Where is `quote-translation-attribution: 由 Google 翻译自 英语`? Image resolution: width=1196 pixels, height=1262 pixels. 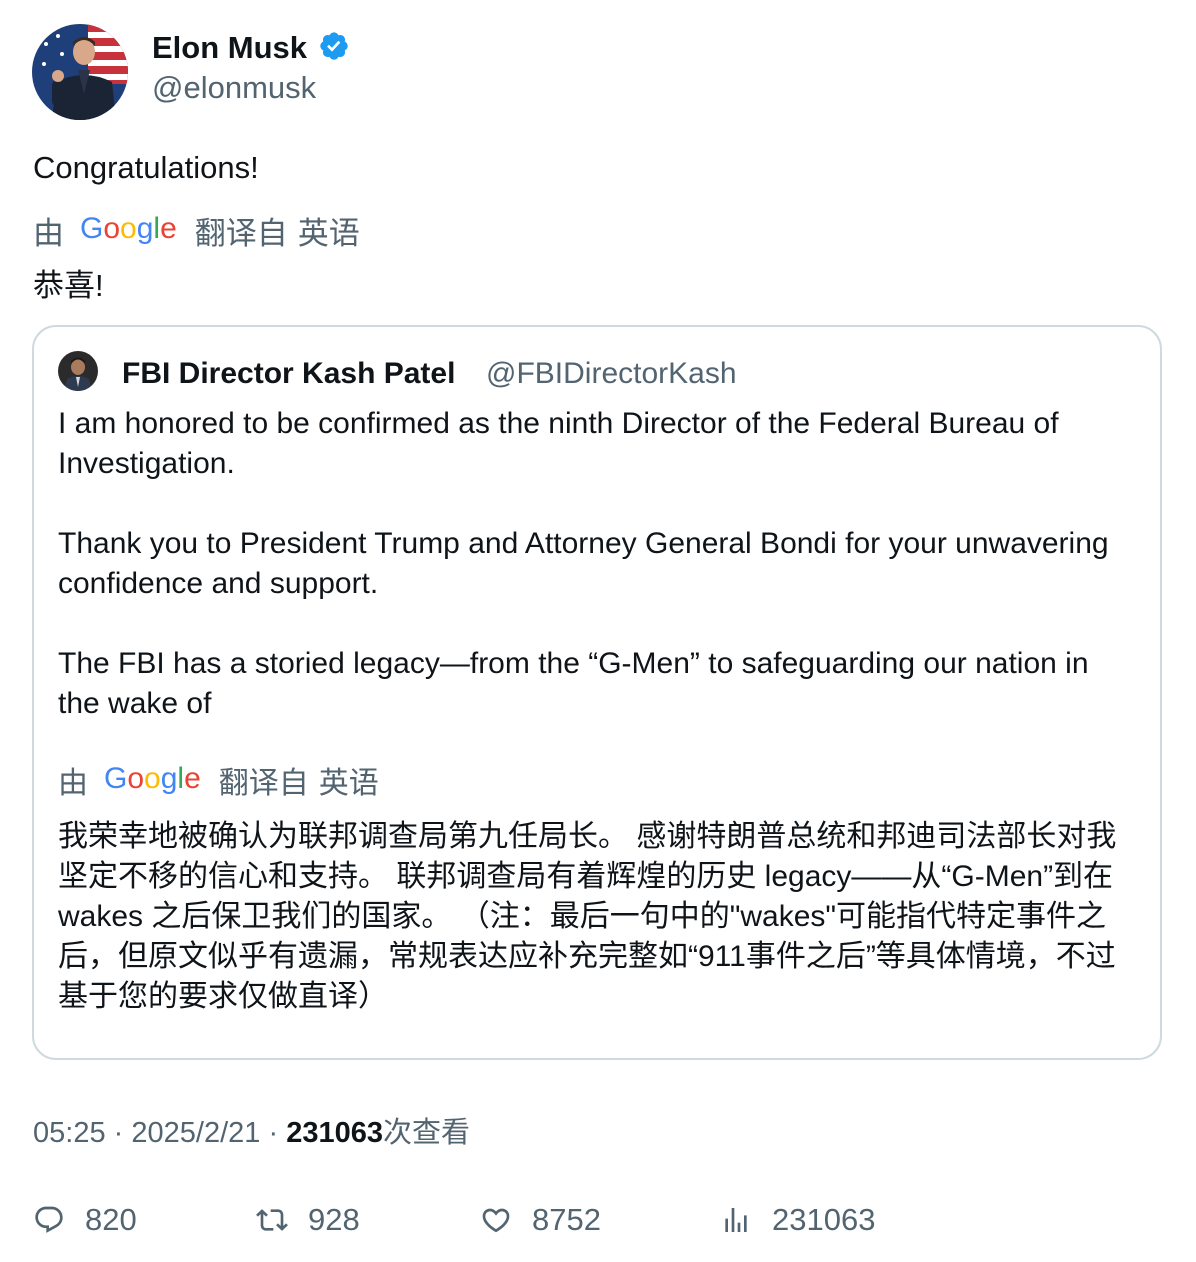
quote-translation-attribution: 由 Google 翻译自 英语 is located at coordinates (218, 782).